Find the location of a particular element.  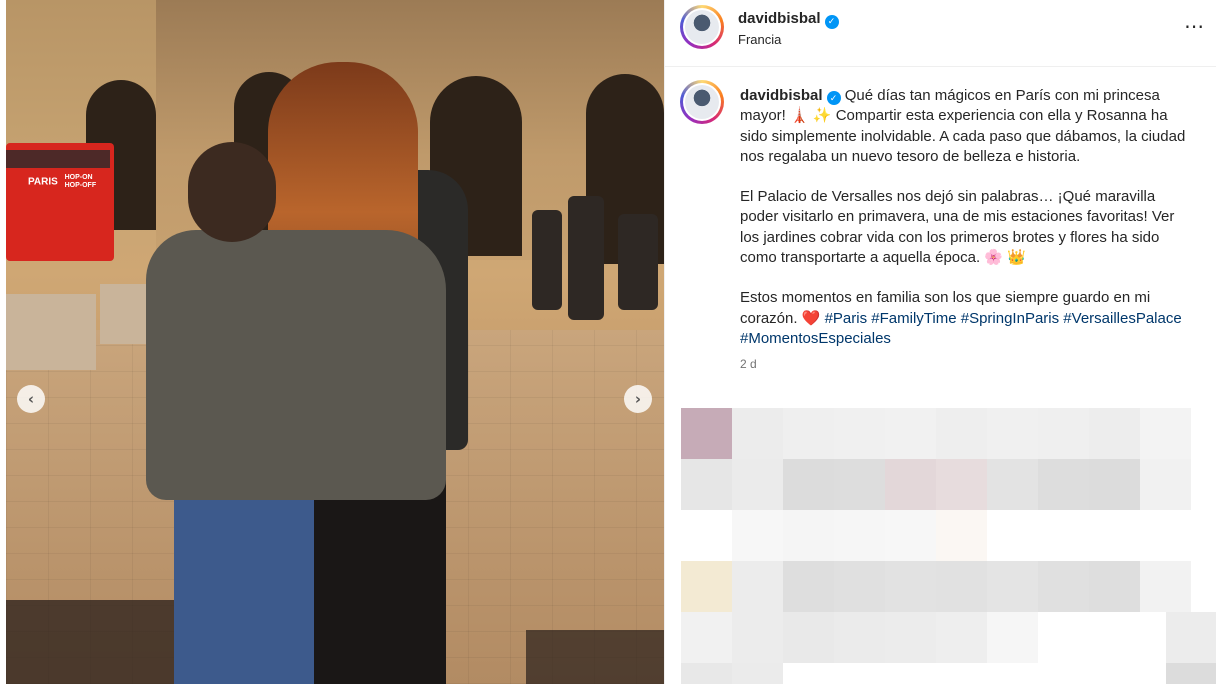

chevron-left-icon: ‹ is located at coordinates (31, 399).